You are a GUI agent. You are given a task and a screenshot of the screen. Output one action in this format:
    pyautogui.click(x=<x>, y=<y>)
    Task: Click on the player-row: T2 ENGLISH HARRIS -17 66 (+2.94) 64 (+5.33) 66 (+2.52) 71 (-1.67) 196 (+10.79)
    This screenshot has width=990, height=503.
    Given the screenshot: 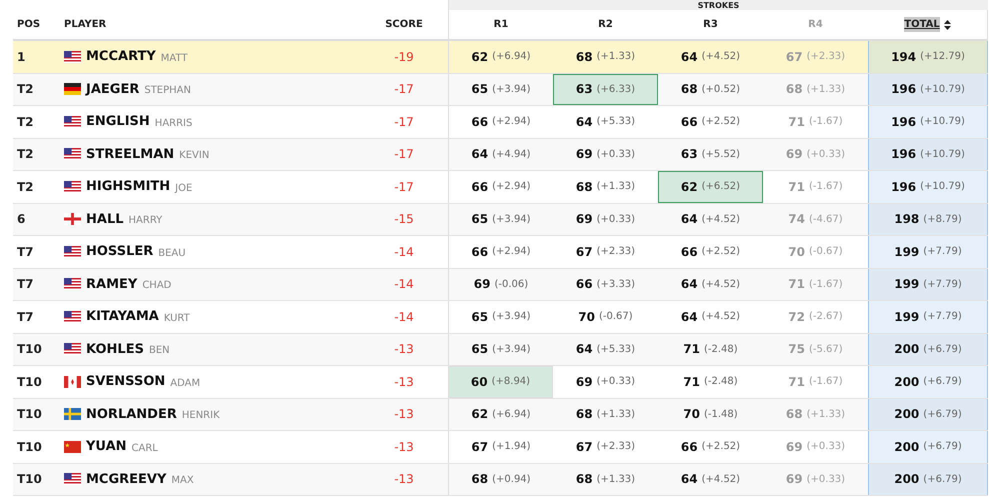 What is the action you would take?
    pyautogui.click(x=500, y=122)
    